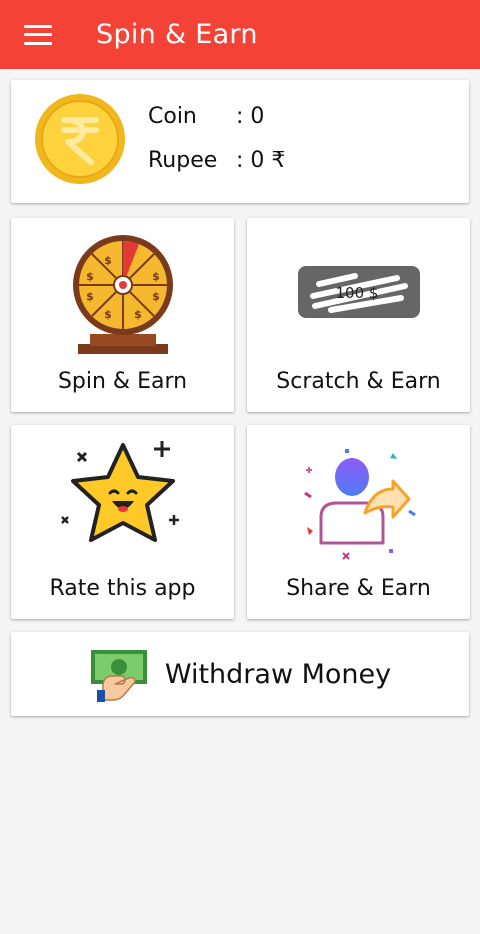 The height and width of the screenshot is (934, 480). I want to click on rupee-label: Rupee, so click(183, 160).